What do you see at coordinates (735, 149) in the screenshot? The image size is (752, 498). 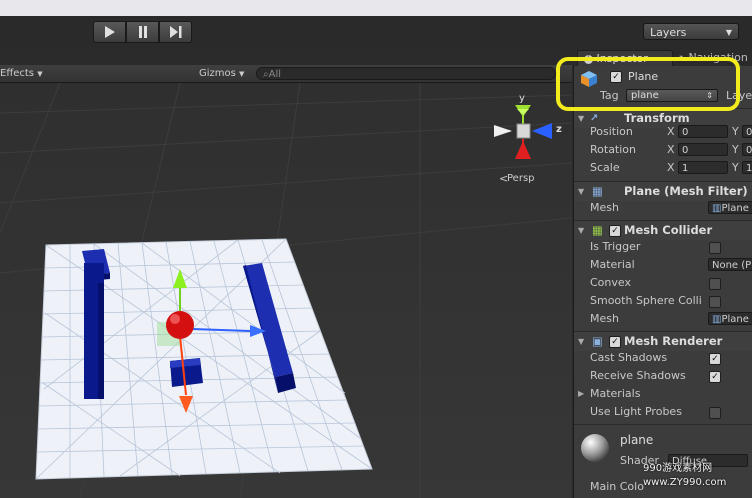 I see `rotation-y-label: Y` at bounding box center [735, 149].